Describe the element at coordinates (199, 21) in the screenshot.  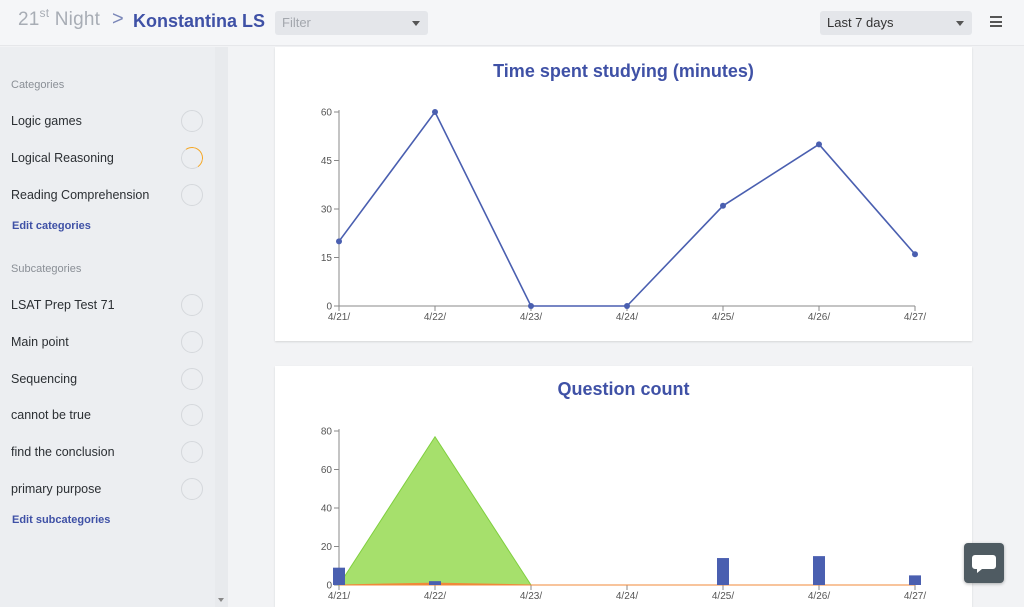
I see `page-title: Konstantina LS` at that location.